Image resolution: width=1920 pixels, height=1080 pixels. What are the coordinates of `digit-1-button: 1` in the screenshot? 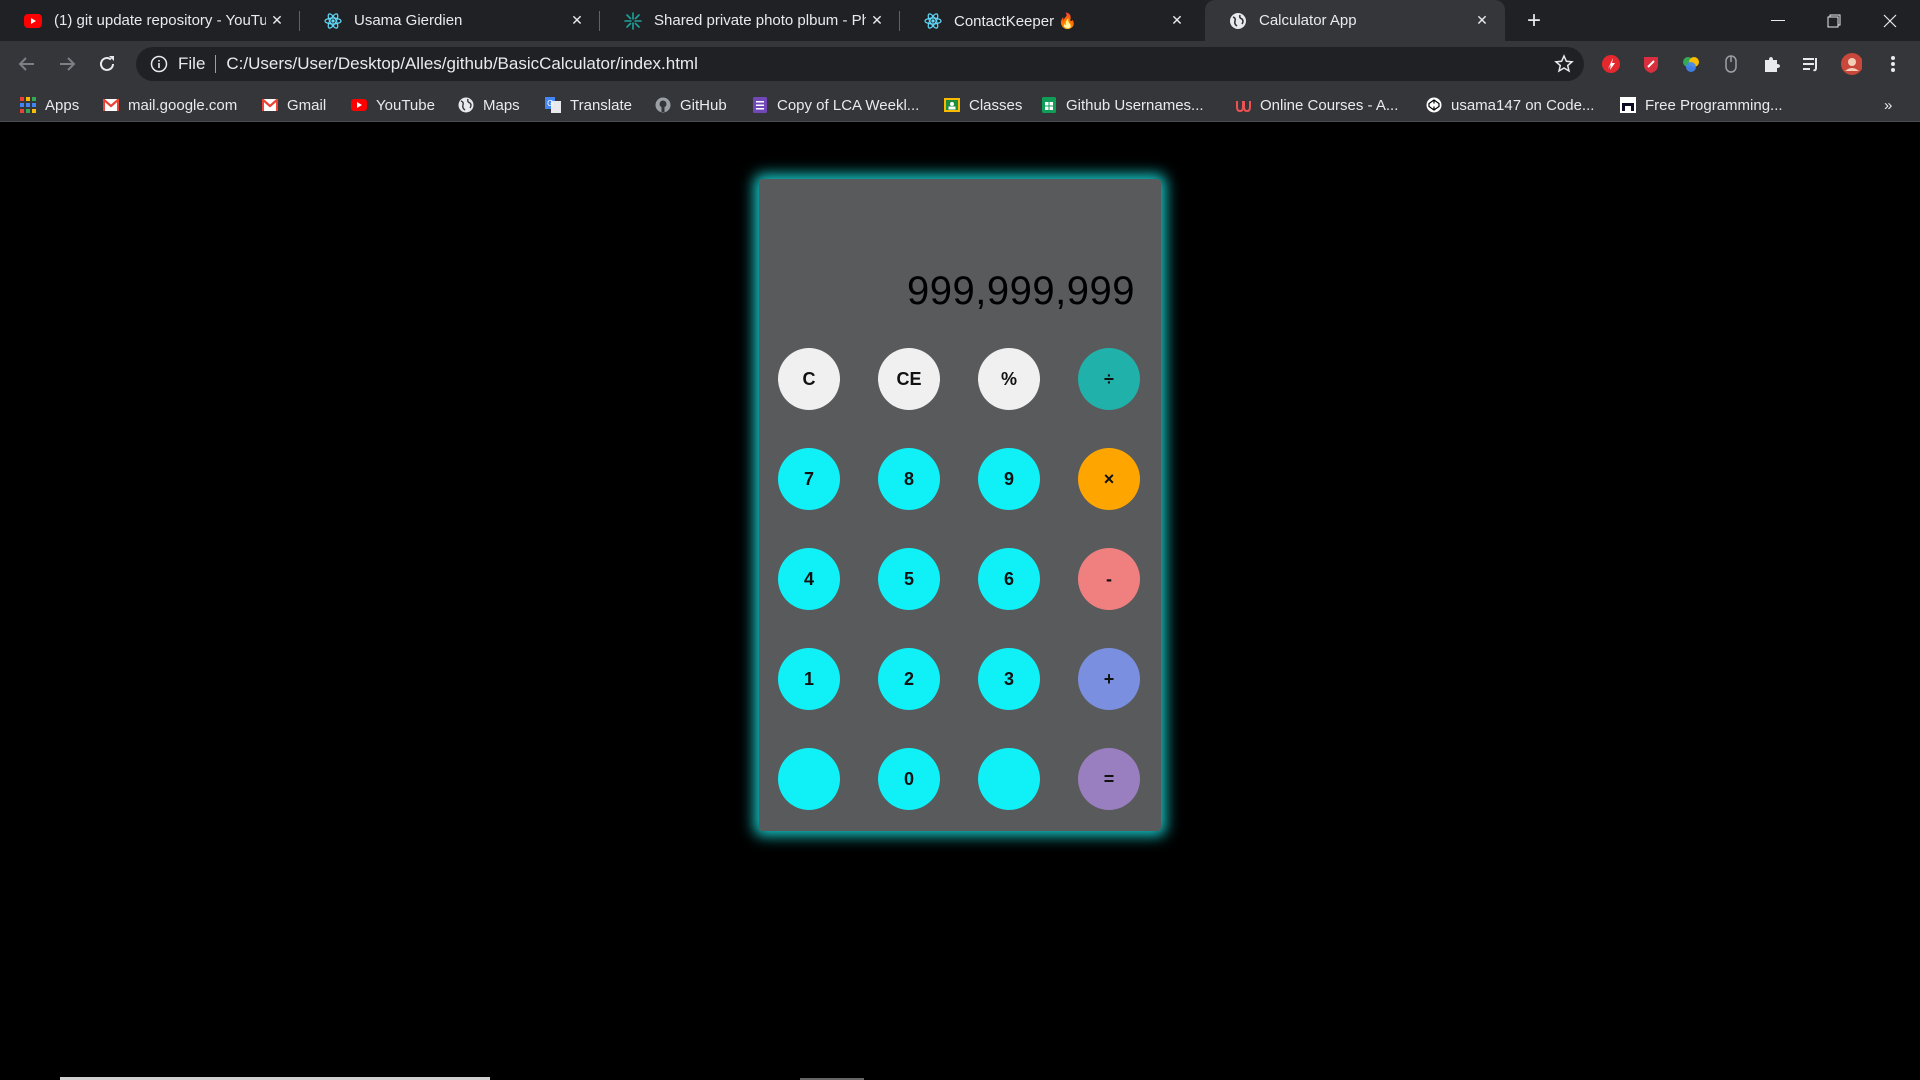 It's located at (809, 679).